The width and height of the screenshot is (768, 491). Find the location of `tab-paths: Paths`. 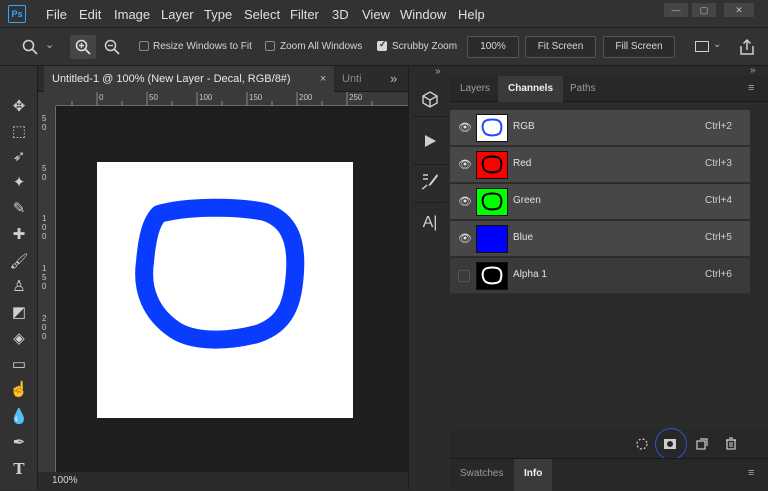

tab-paths: Paths is located at coordinates (583, 89).